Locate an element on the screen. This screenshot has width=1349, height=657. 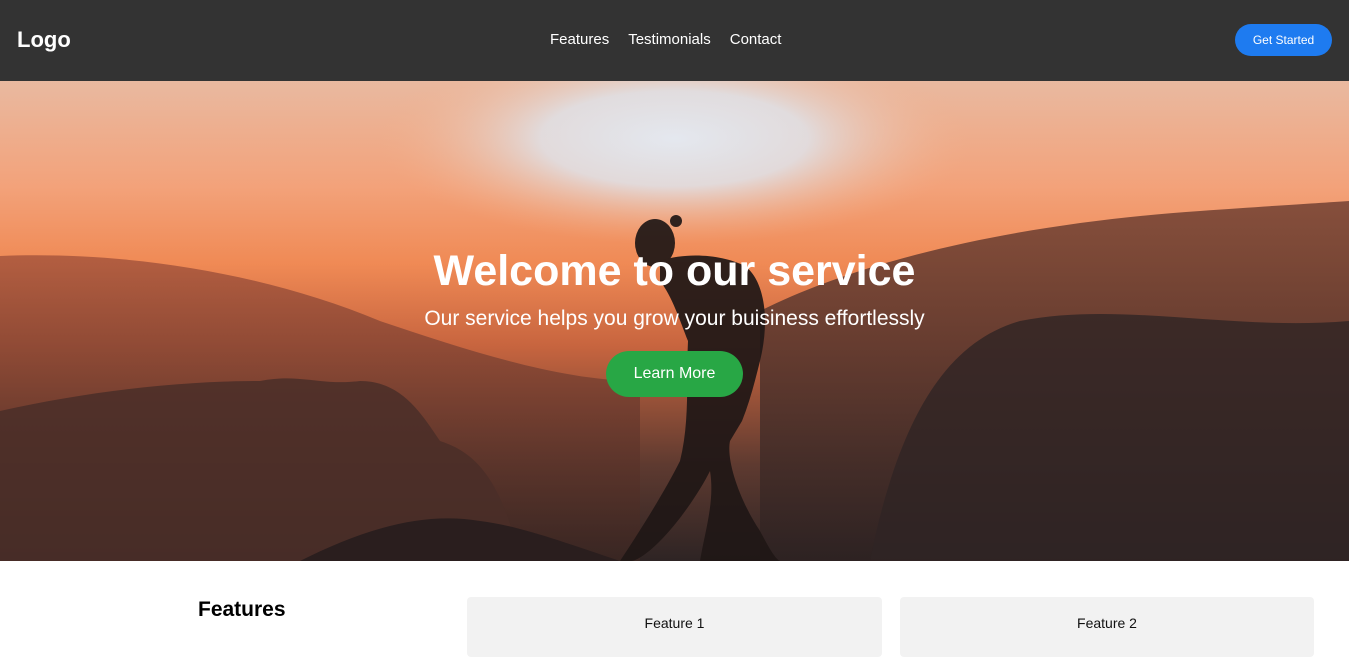
get-started-button: Get Started is located at coordinates (1283, 40).